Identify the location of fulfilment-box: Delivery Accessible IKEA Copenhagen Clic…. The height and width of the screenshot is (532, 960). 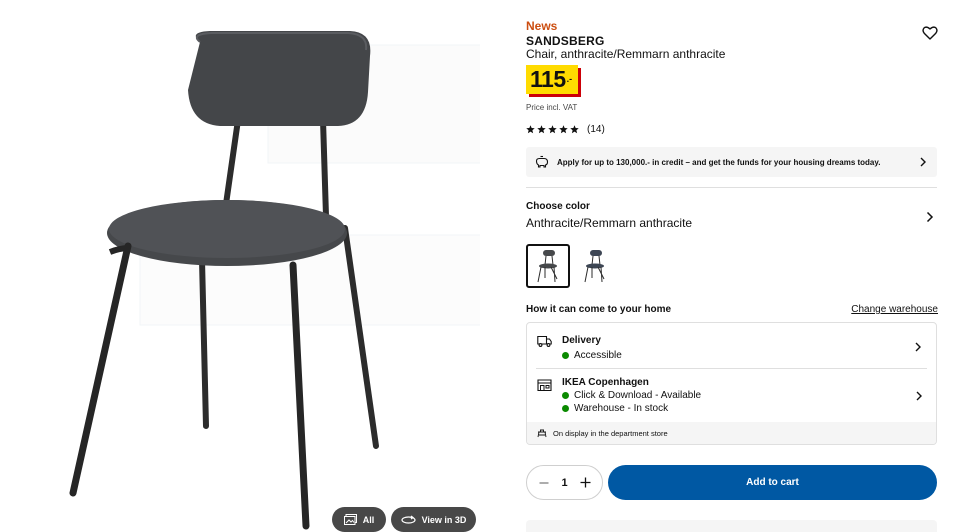
(731, 383).